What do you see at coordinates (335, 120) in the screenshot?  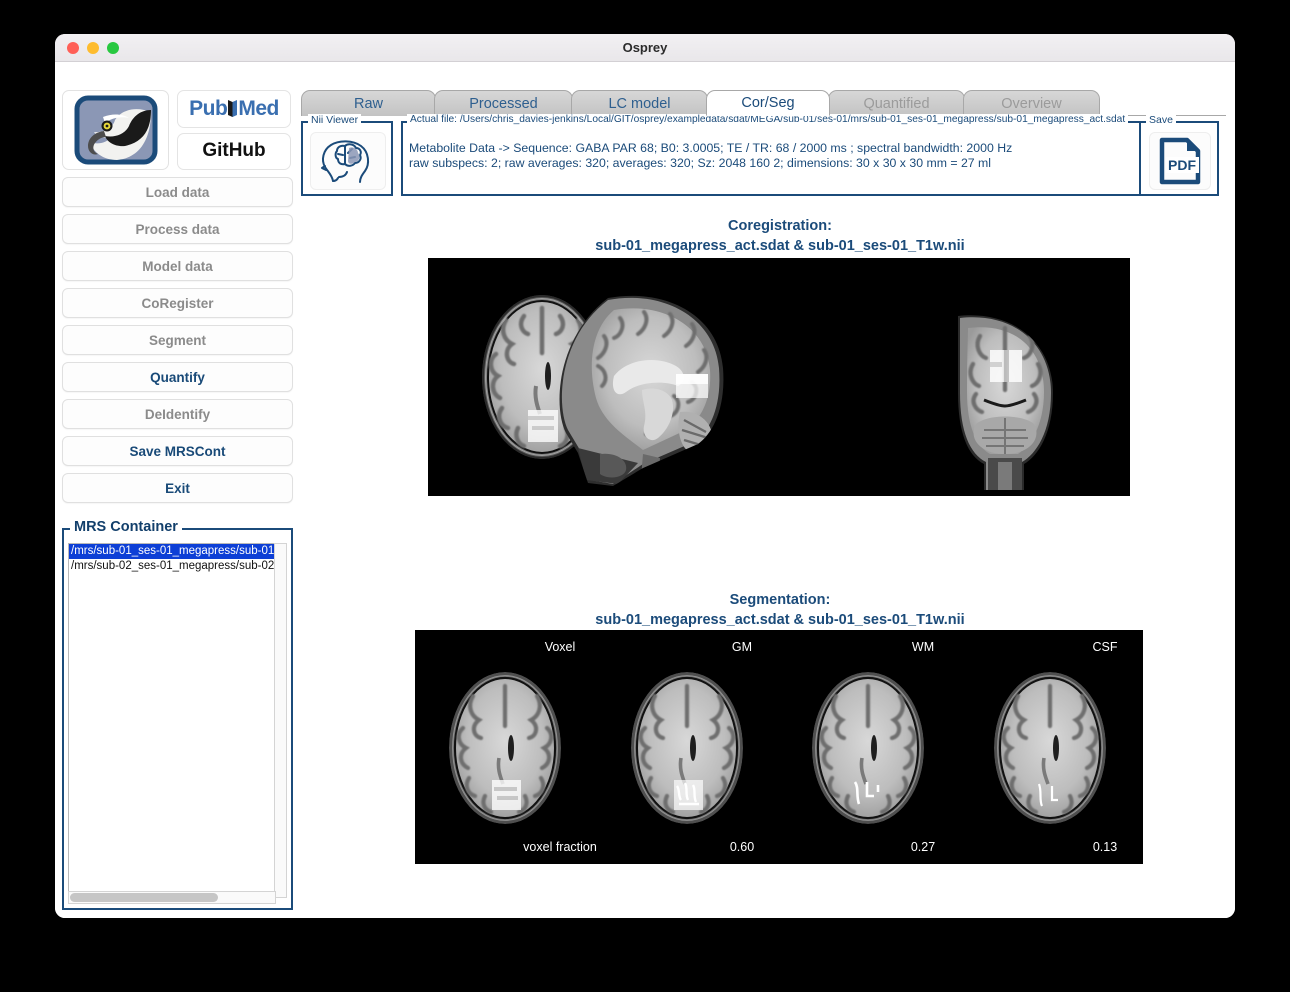 I see `nii-viewer-legend: Nii Viewer` at bounding box center [335, 120].